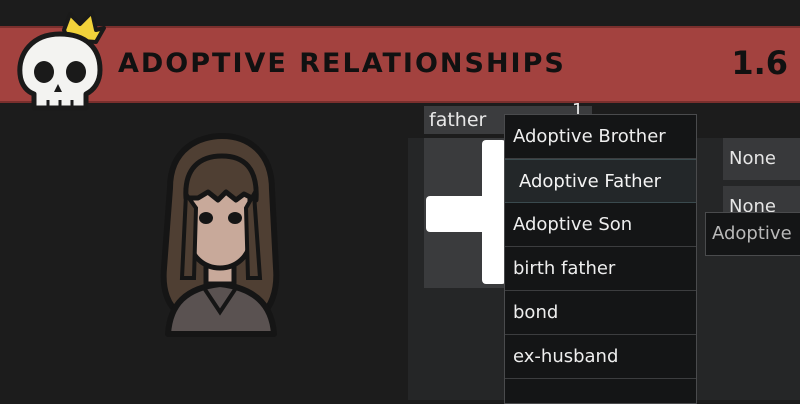  Describe the element at coordinates (600, 357) in the screenshot. I see `dropdown-item-ex-husband: ex-husband` at that location.